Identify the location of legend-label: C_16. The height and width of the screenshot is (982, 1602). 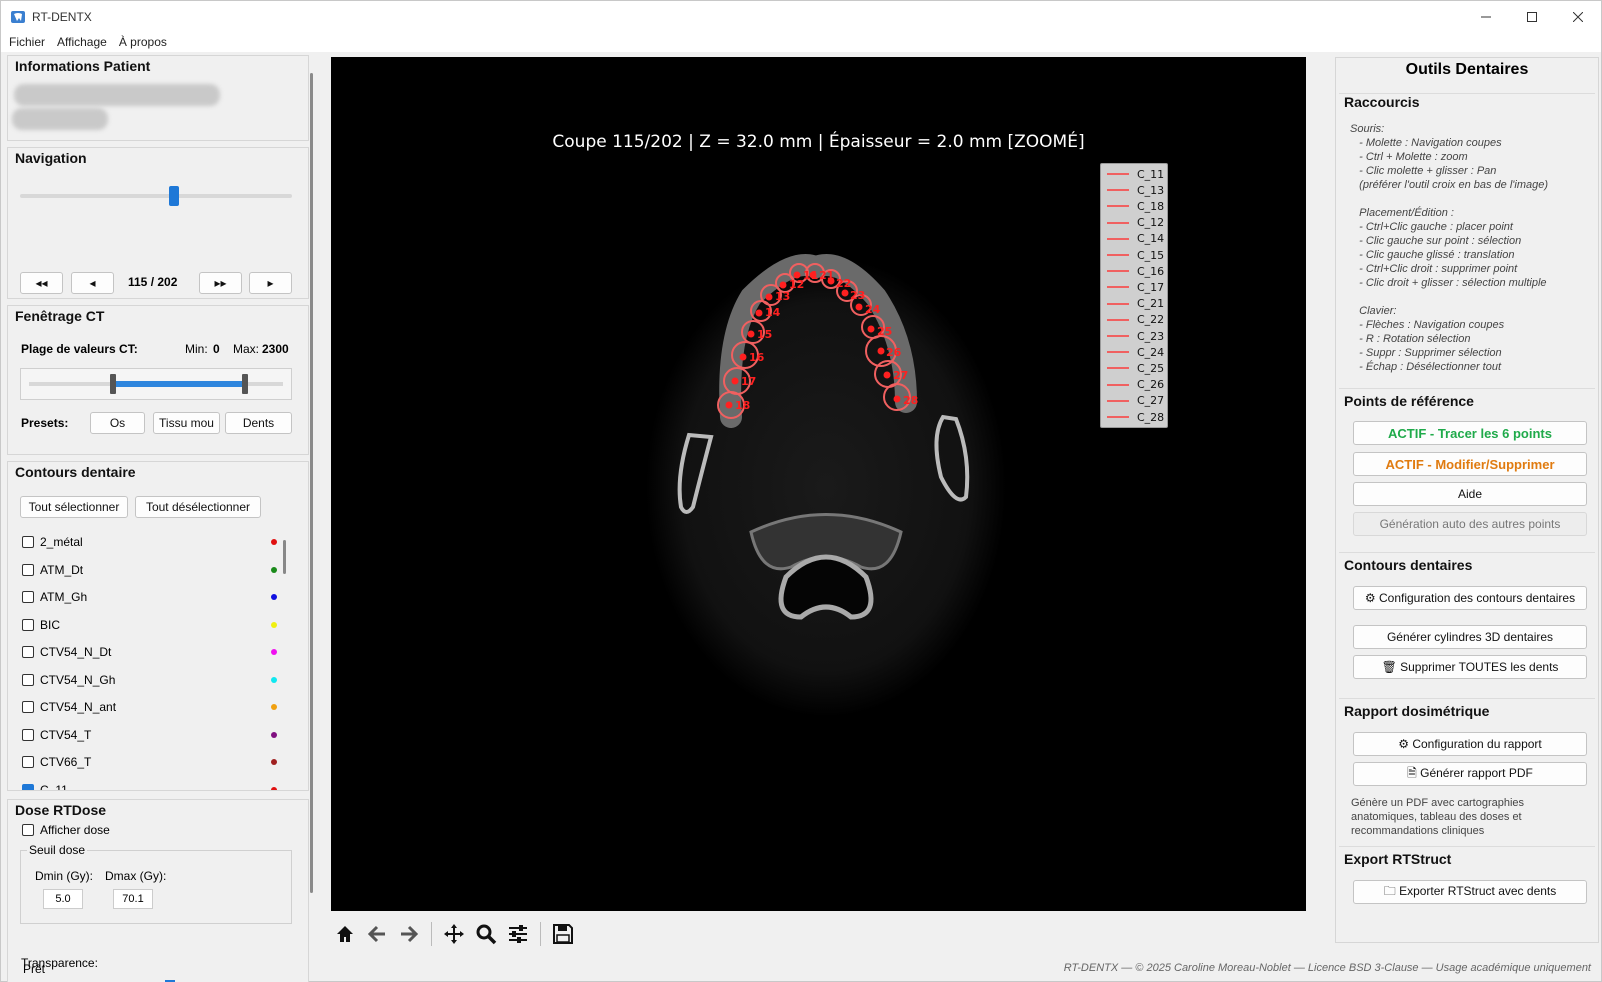
(1151, 271).